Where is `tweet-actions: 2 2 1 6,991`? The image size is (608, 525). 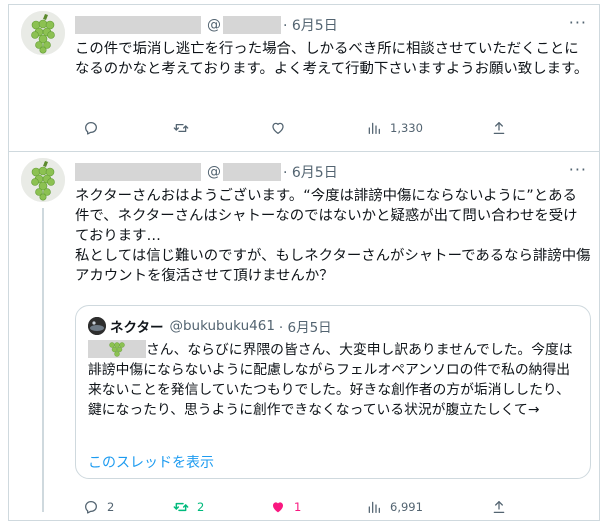 tweet-actions: 2 2 1 6,991 is located at coordinates (290, 507).